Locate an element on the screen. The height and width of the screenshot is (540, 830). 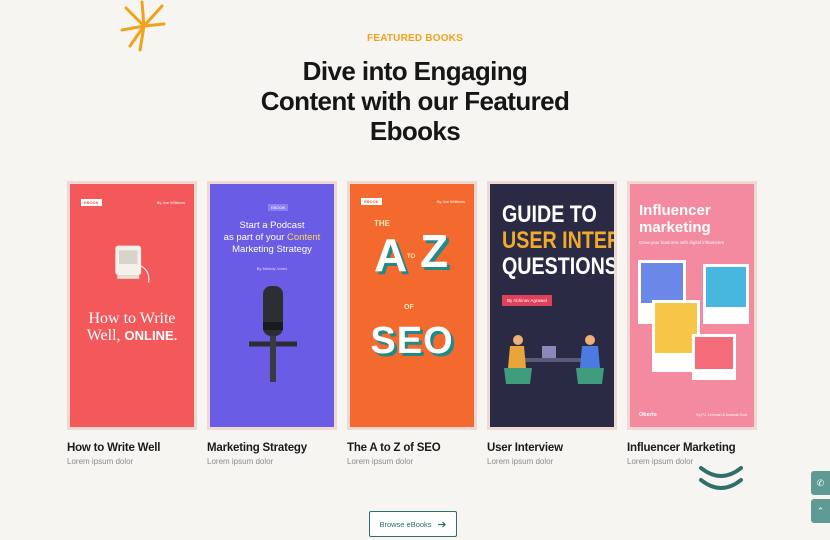
cover-title-line: QUESTIONS is located at coordinates (559, 266).